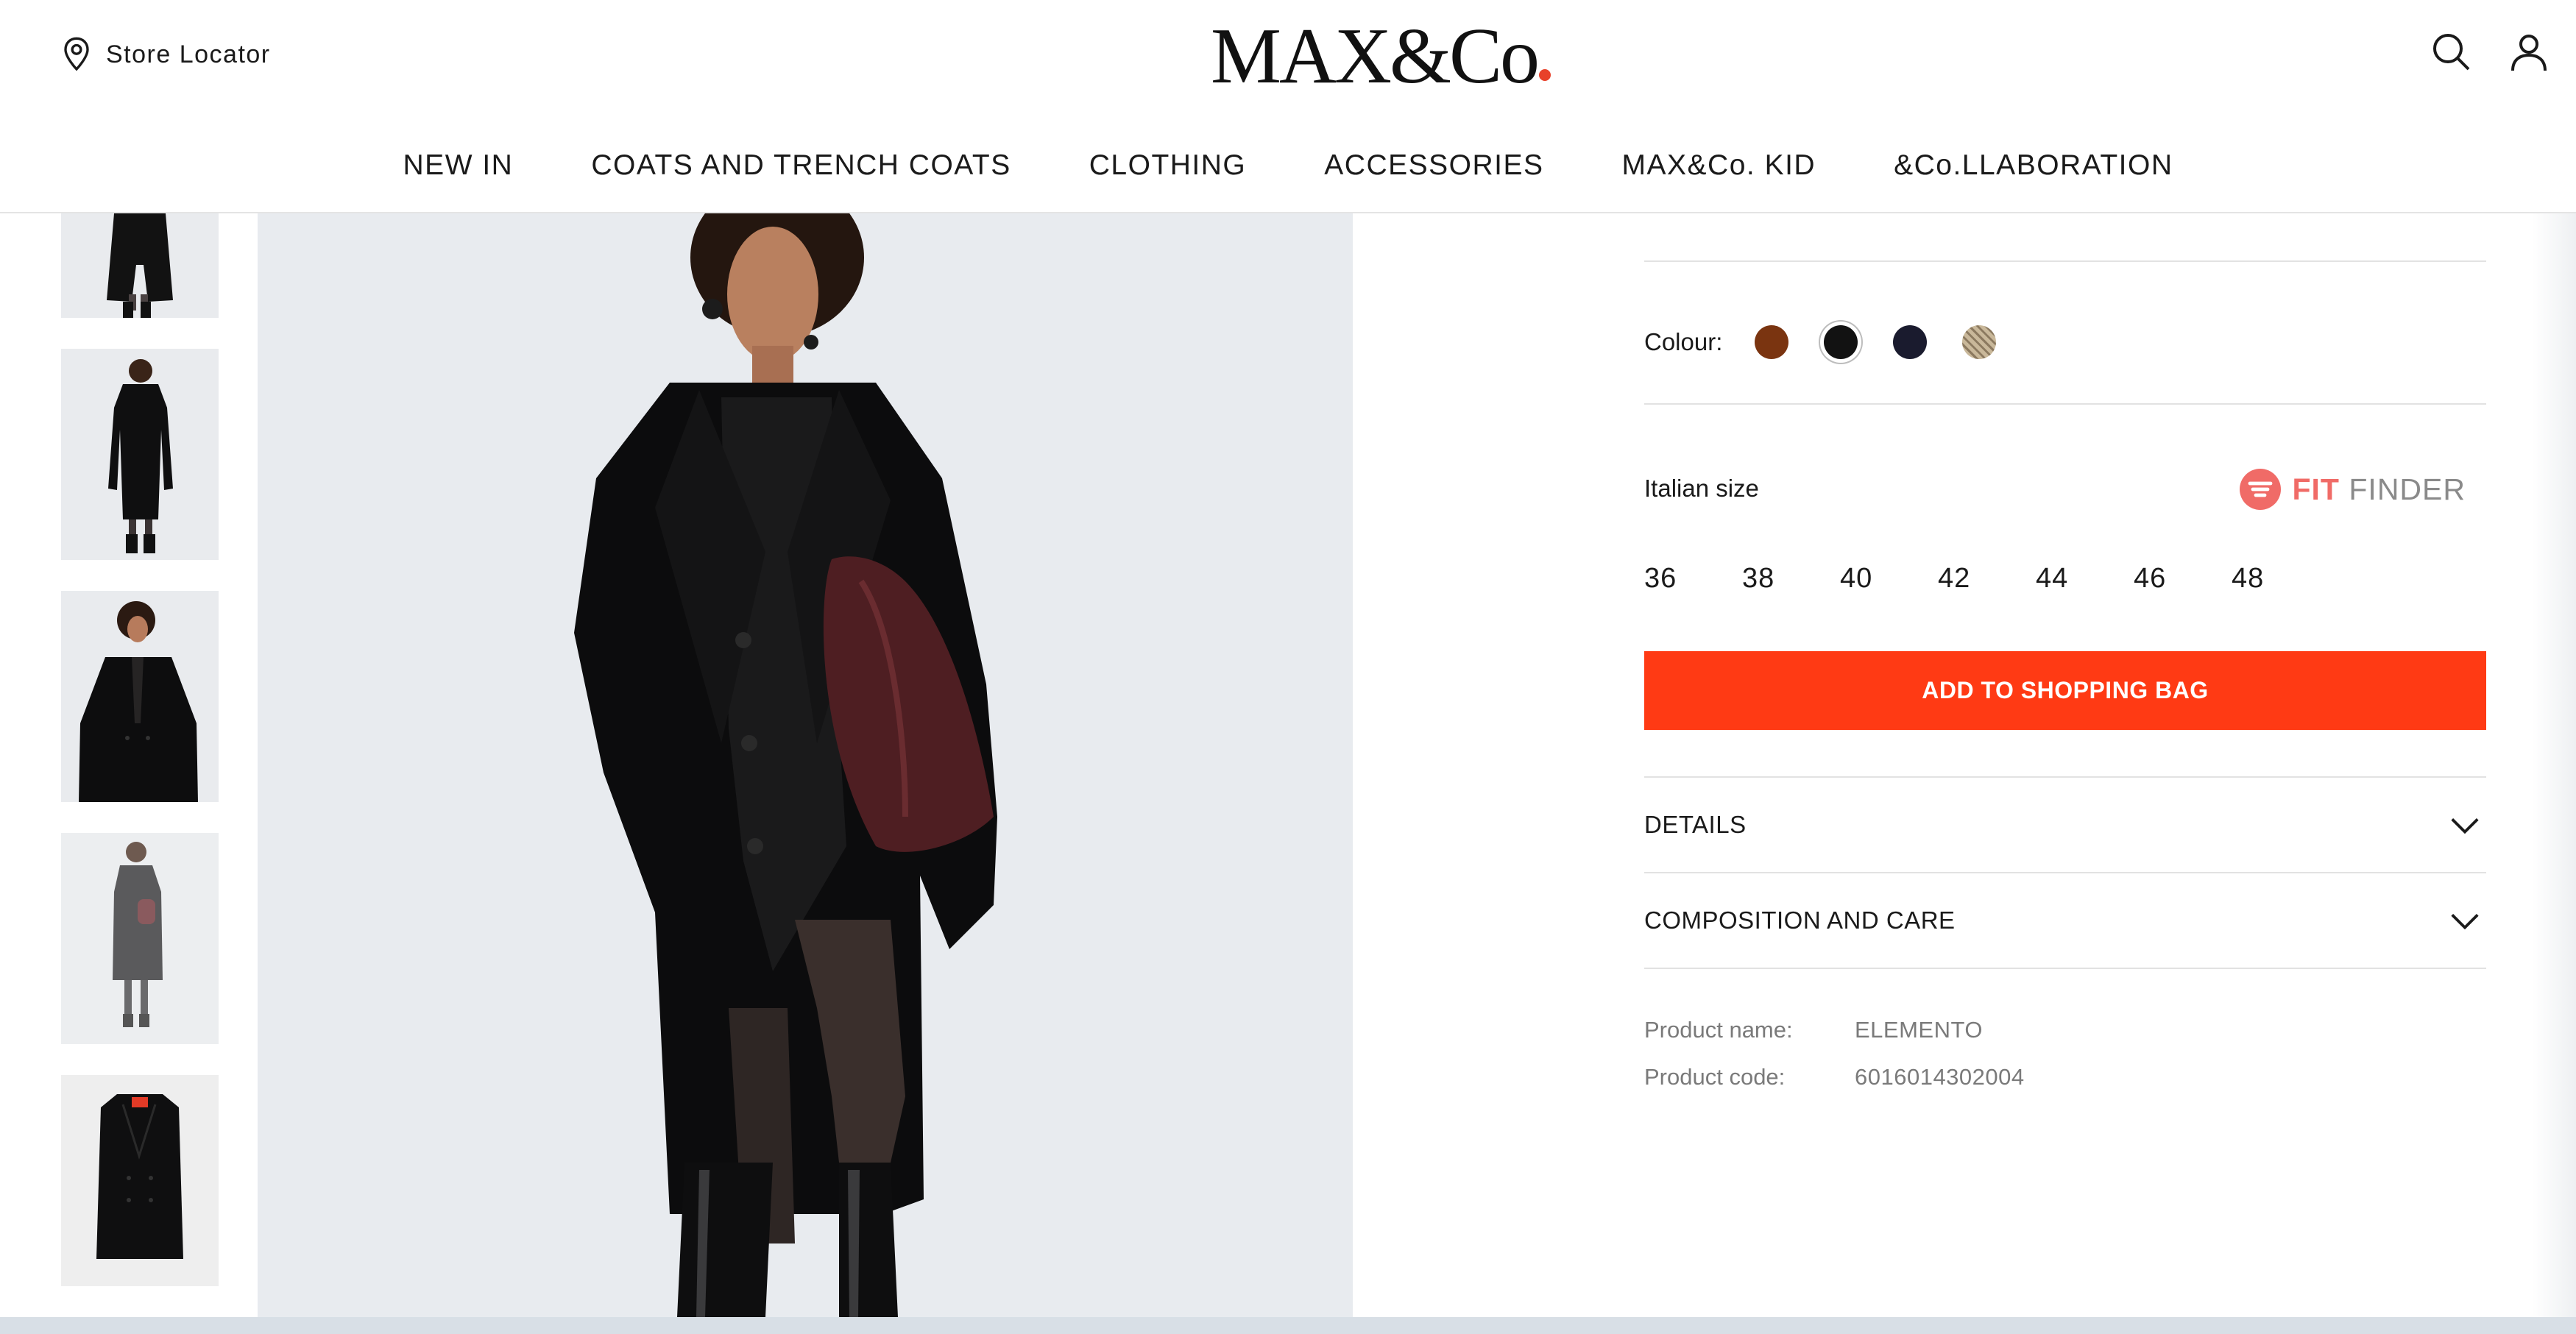 This screenshot has width=2576, height=1334. Describe the element at coordinates (188, 54) in the screenshot. I see `store-locator-label: Store Locator` at that location.